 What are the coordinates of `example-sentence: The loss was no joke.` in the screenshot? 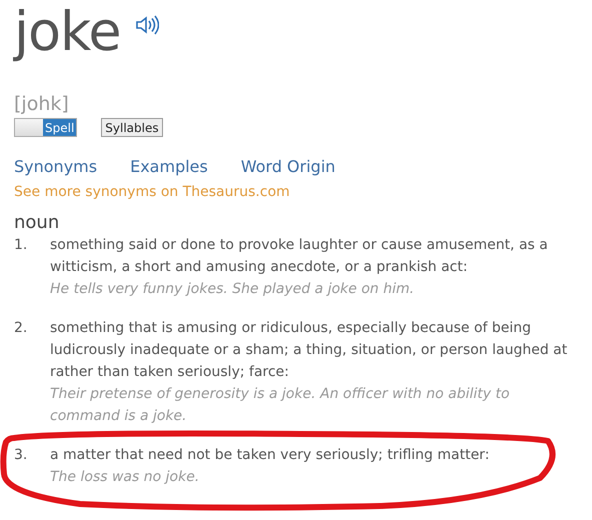 It's located at (125, 477).